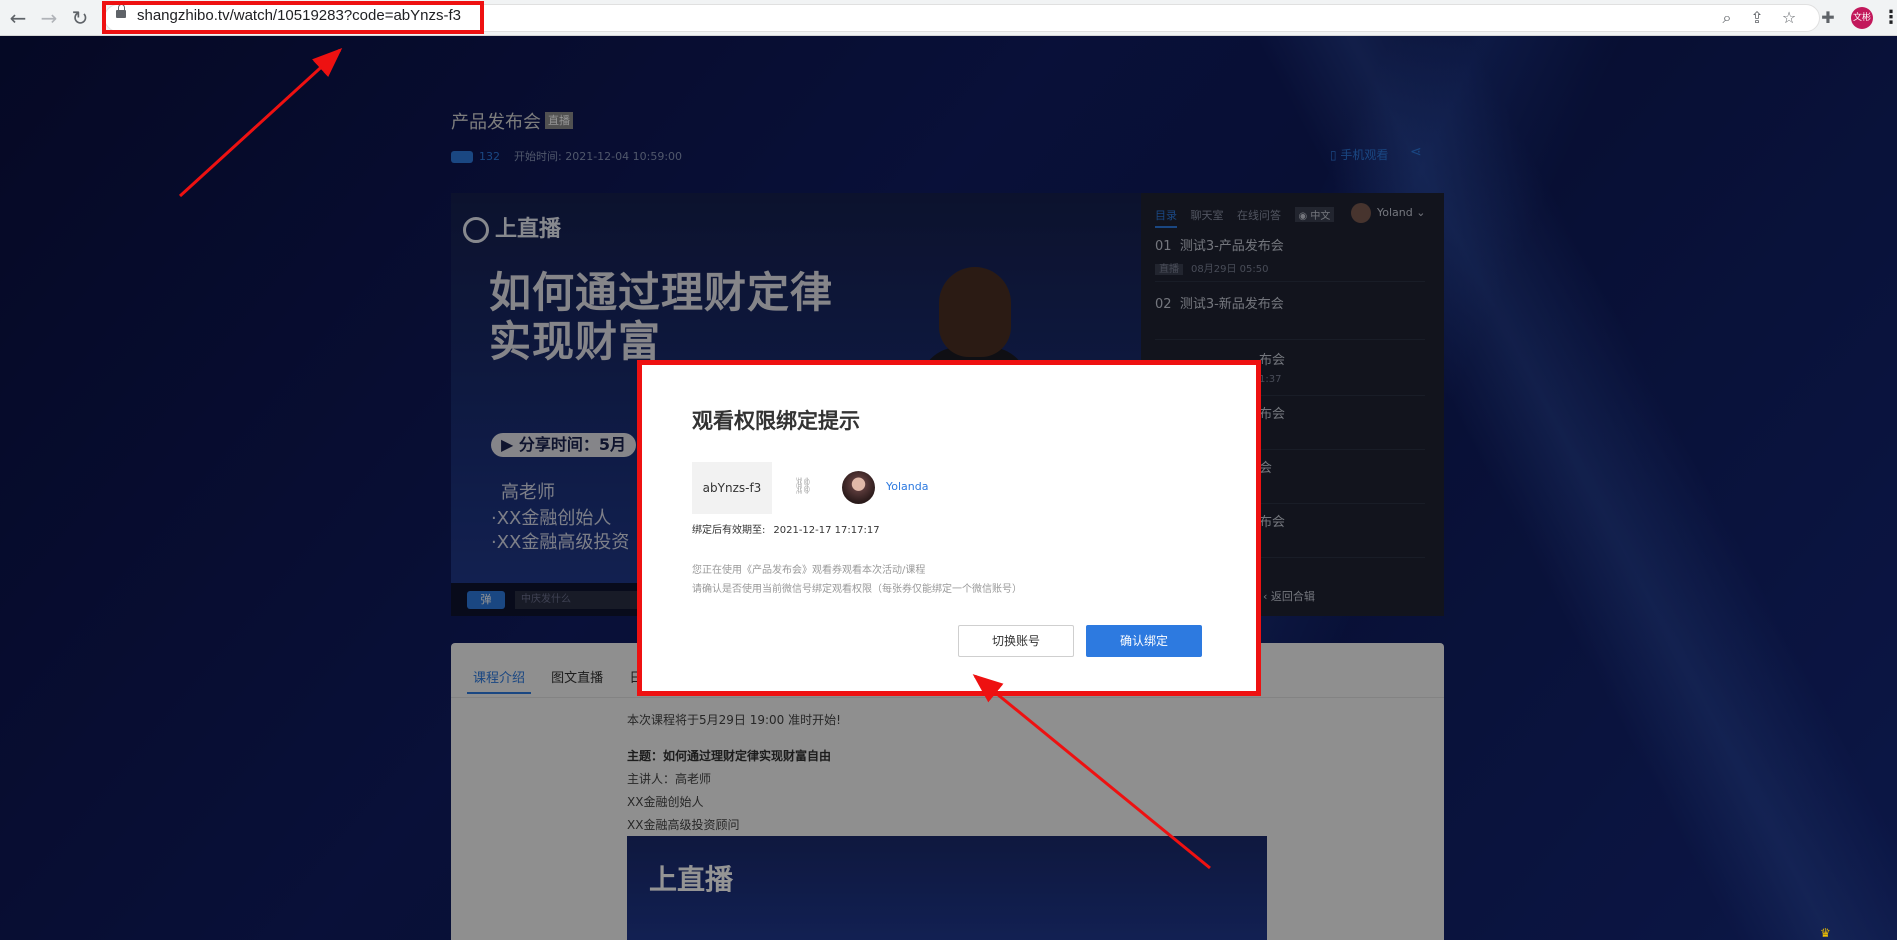  What do you see at coordinates (293, 17) in the screenshot?
I see `url-highlight-box` at bounding box center [293, 17].